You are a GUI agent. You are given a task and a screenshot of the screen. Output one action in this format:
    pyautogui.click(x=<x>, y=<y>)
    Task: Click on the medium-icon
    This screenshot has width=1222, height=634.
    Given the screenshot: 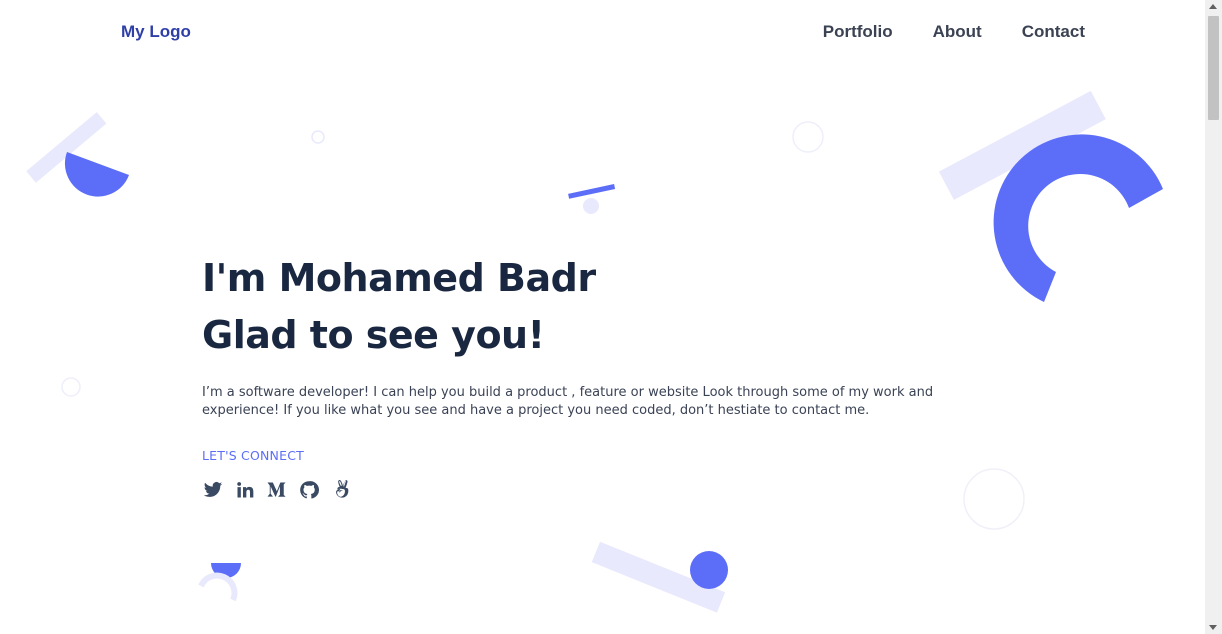 What is the action you would take?
    pyautogui.click(x=276, y=489)
    